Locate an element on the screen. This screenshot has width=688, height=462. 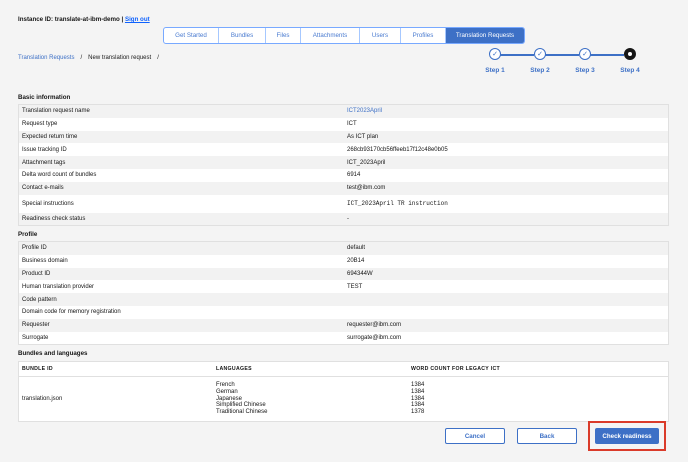
row-key: Issue tracking ID is located at coordinates (44, 149).